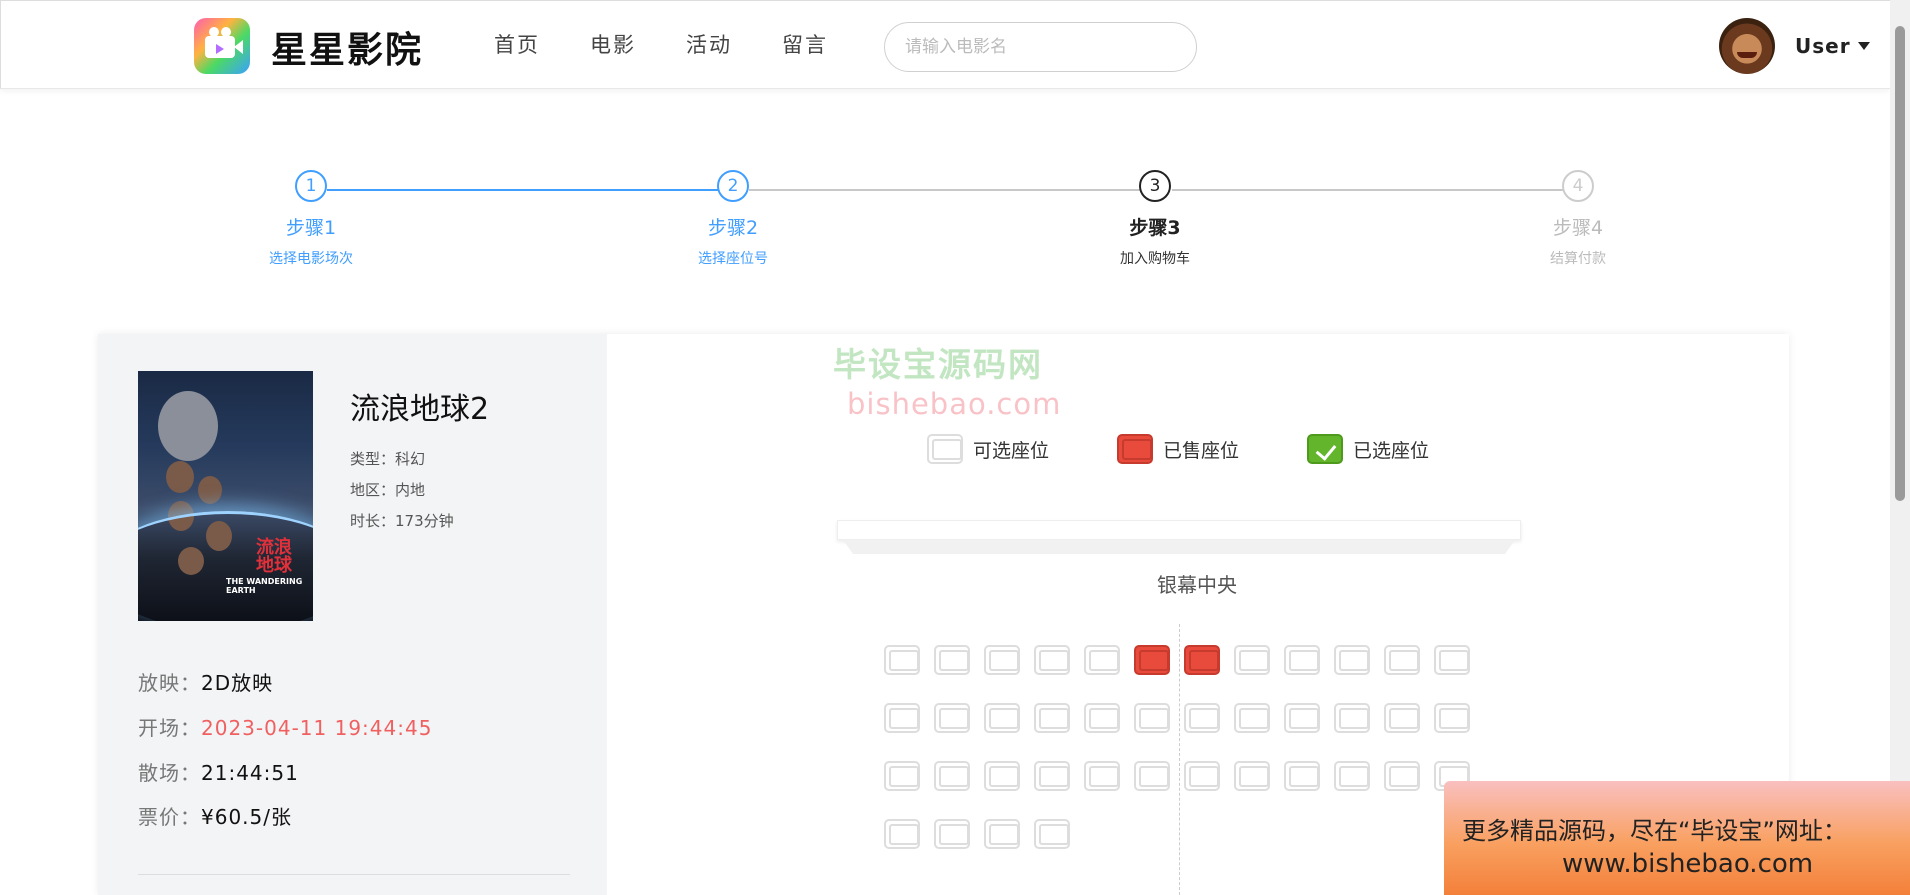 Image resolution: width=1910 pixels, height=895 pixels. Describe the element at coordinates (347, 47) in the screenshot. I see `site-name: 星星影院` at that location.